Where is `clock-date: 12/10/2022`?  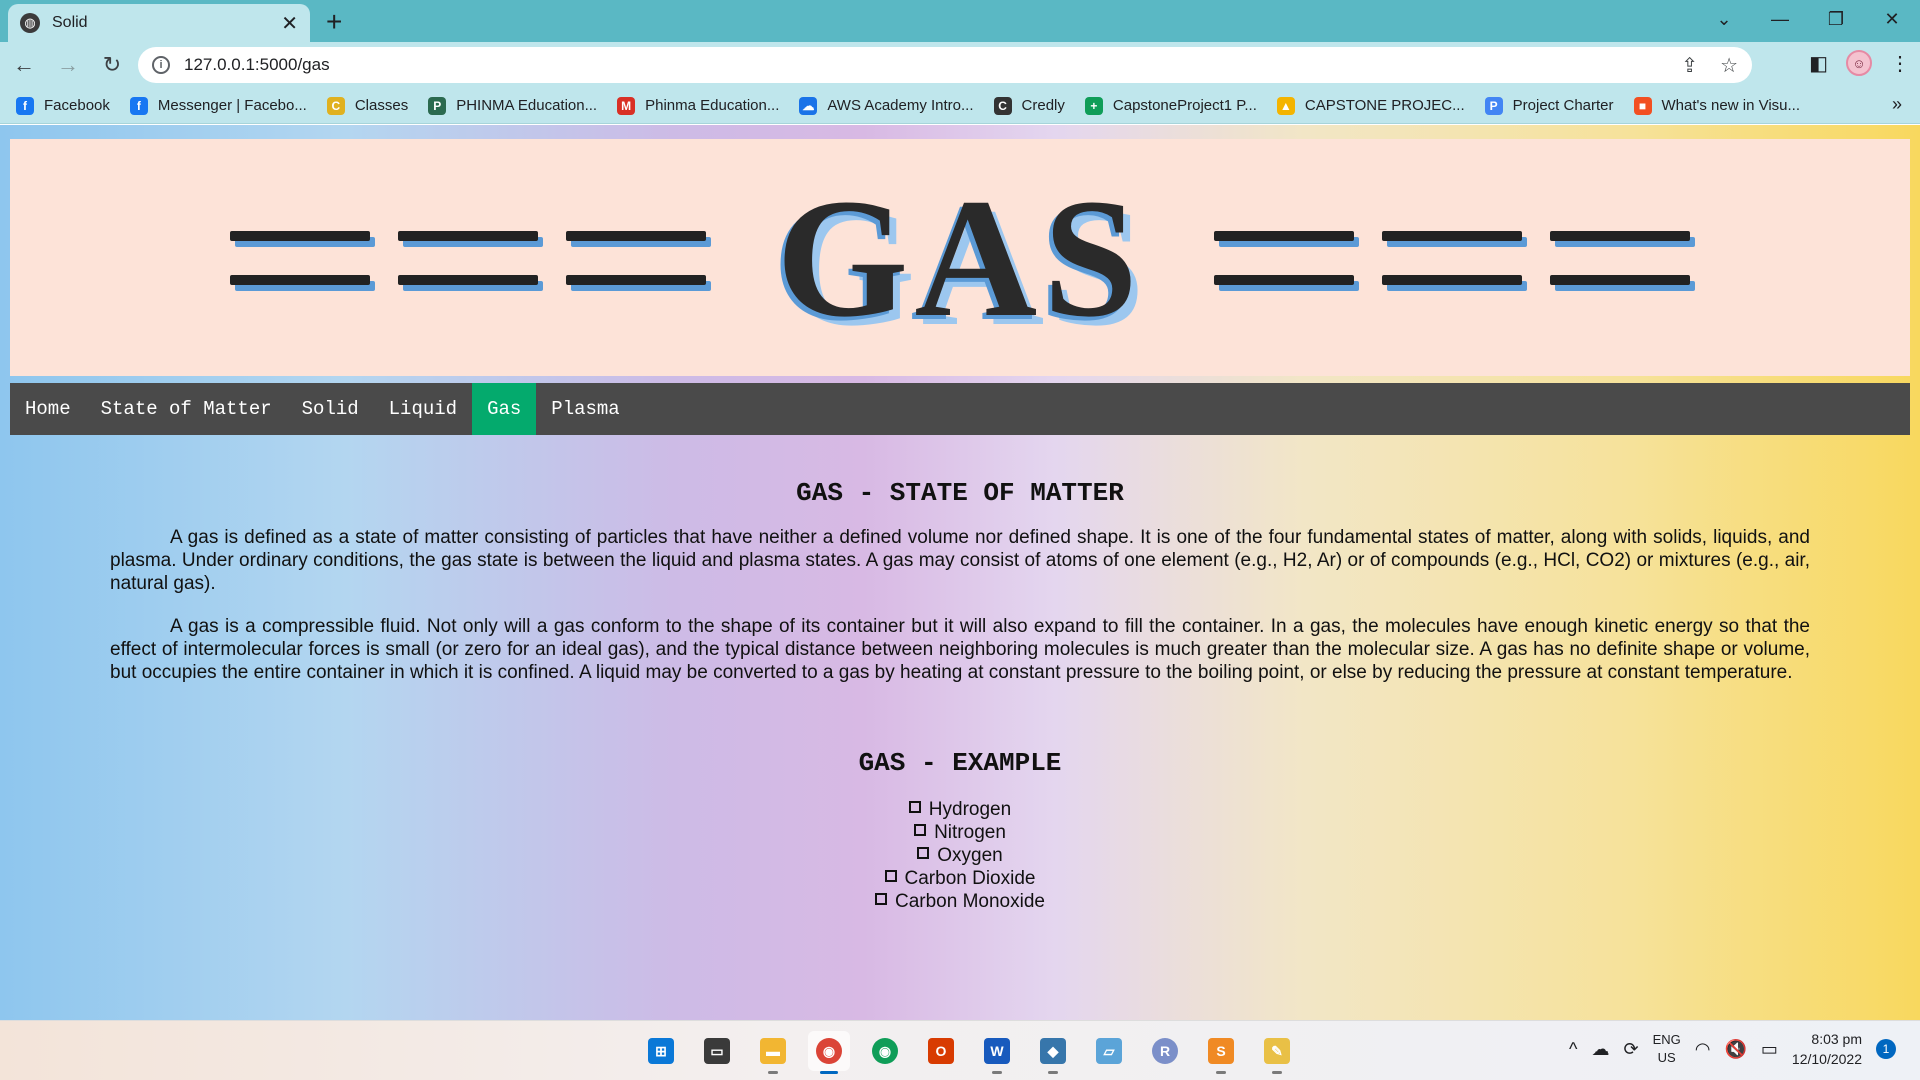 clock-date: 12/10/2022 is located at coordinates (1826, 1059).